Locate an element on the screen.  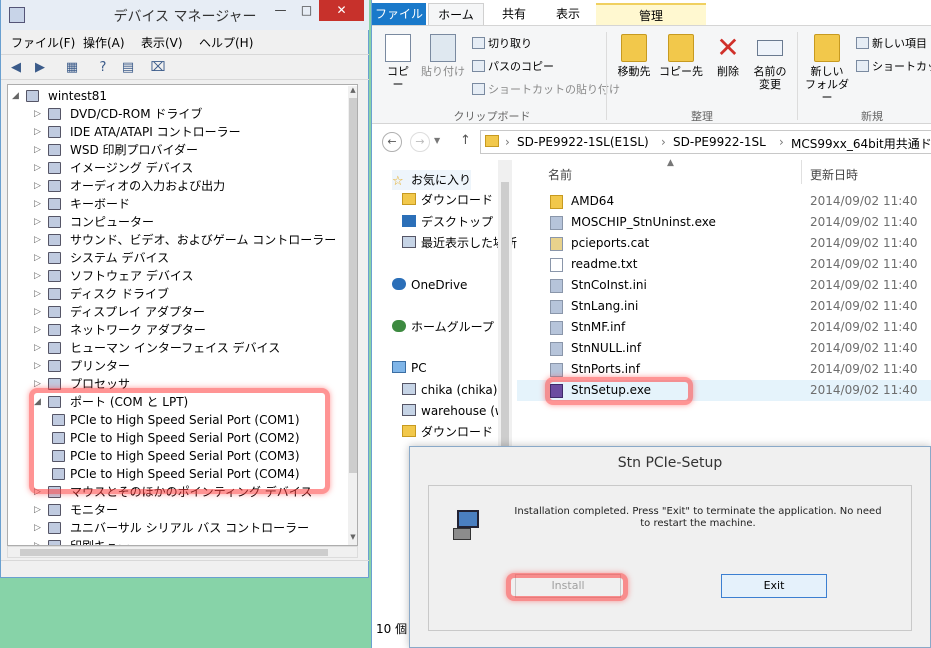
vertical-scrollbar: ▲ ▼ is located at coordinates (352, 315).